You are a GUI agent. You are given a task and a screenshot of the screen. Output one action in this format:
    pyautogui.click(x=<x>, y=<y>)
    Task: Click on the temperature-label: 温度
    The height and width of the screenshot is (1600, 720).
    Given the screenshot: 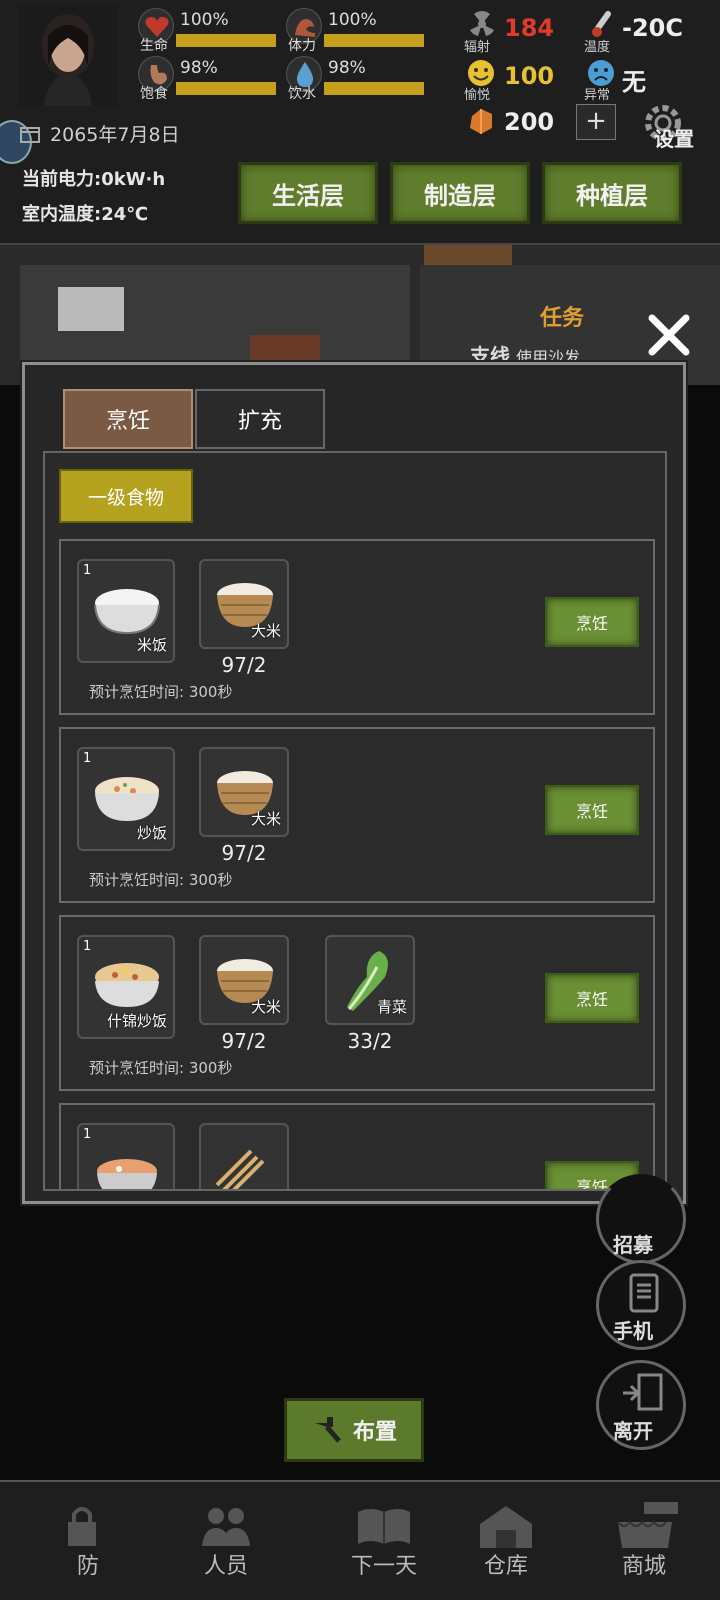 What is the action you would take?
    pyautogui.click(x=597, y=47)
    